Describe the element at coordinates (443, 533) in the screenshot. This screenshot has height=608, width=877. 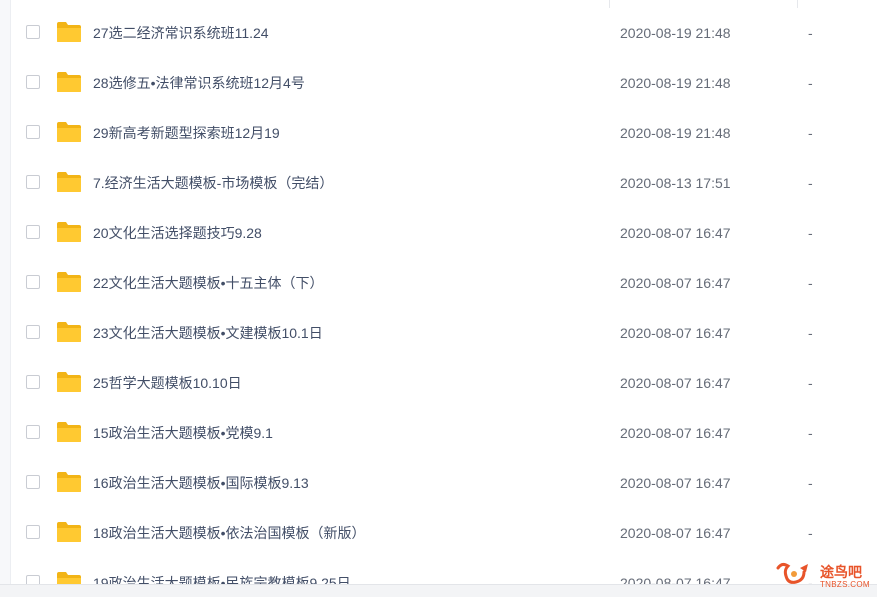
I see `file-row: 18政治生活大题模板•依法治国模板（新版） 2020-08-07 16:47 -` at that location.